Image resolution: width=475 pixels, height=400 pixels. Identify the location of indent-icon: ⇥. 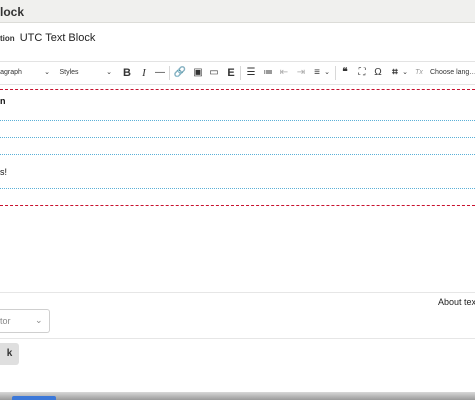
(301, 73).